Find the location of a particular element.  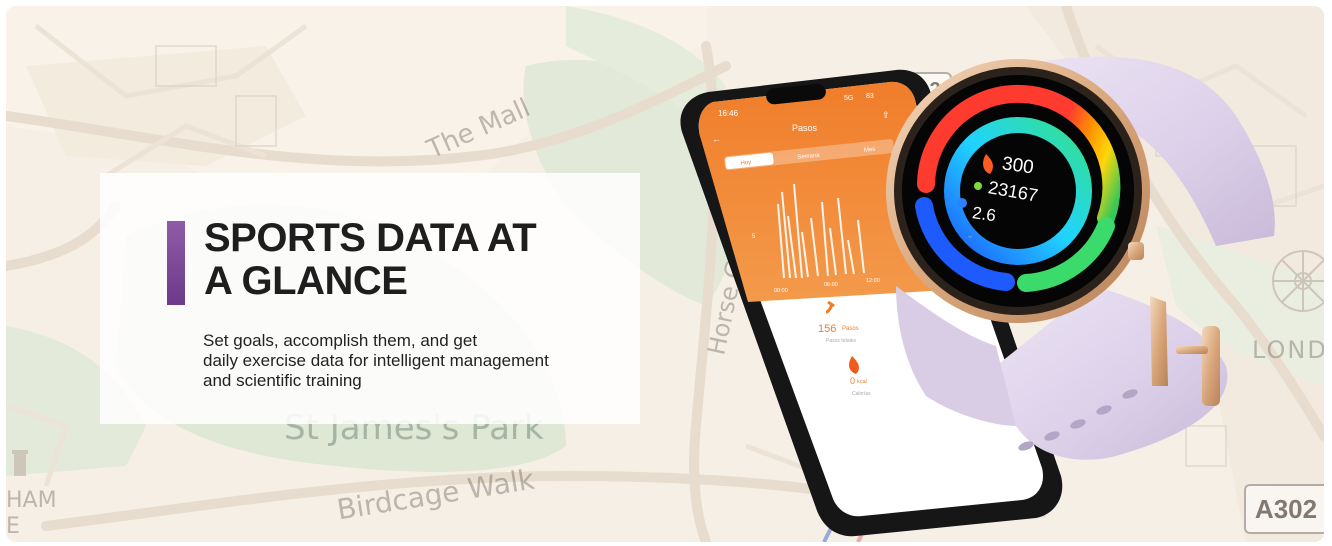

hero-subtitle-line3: and scientific training is located at coordinates (282, 380).